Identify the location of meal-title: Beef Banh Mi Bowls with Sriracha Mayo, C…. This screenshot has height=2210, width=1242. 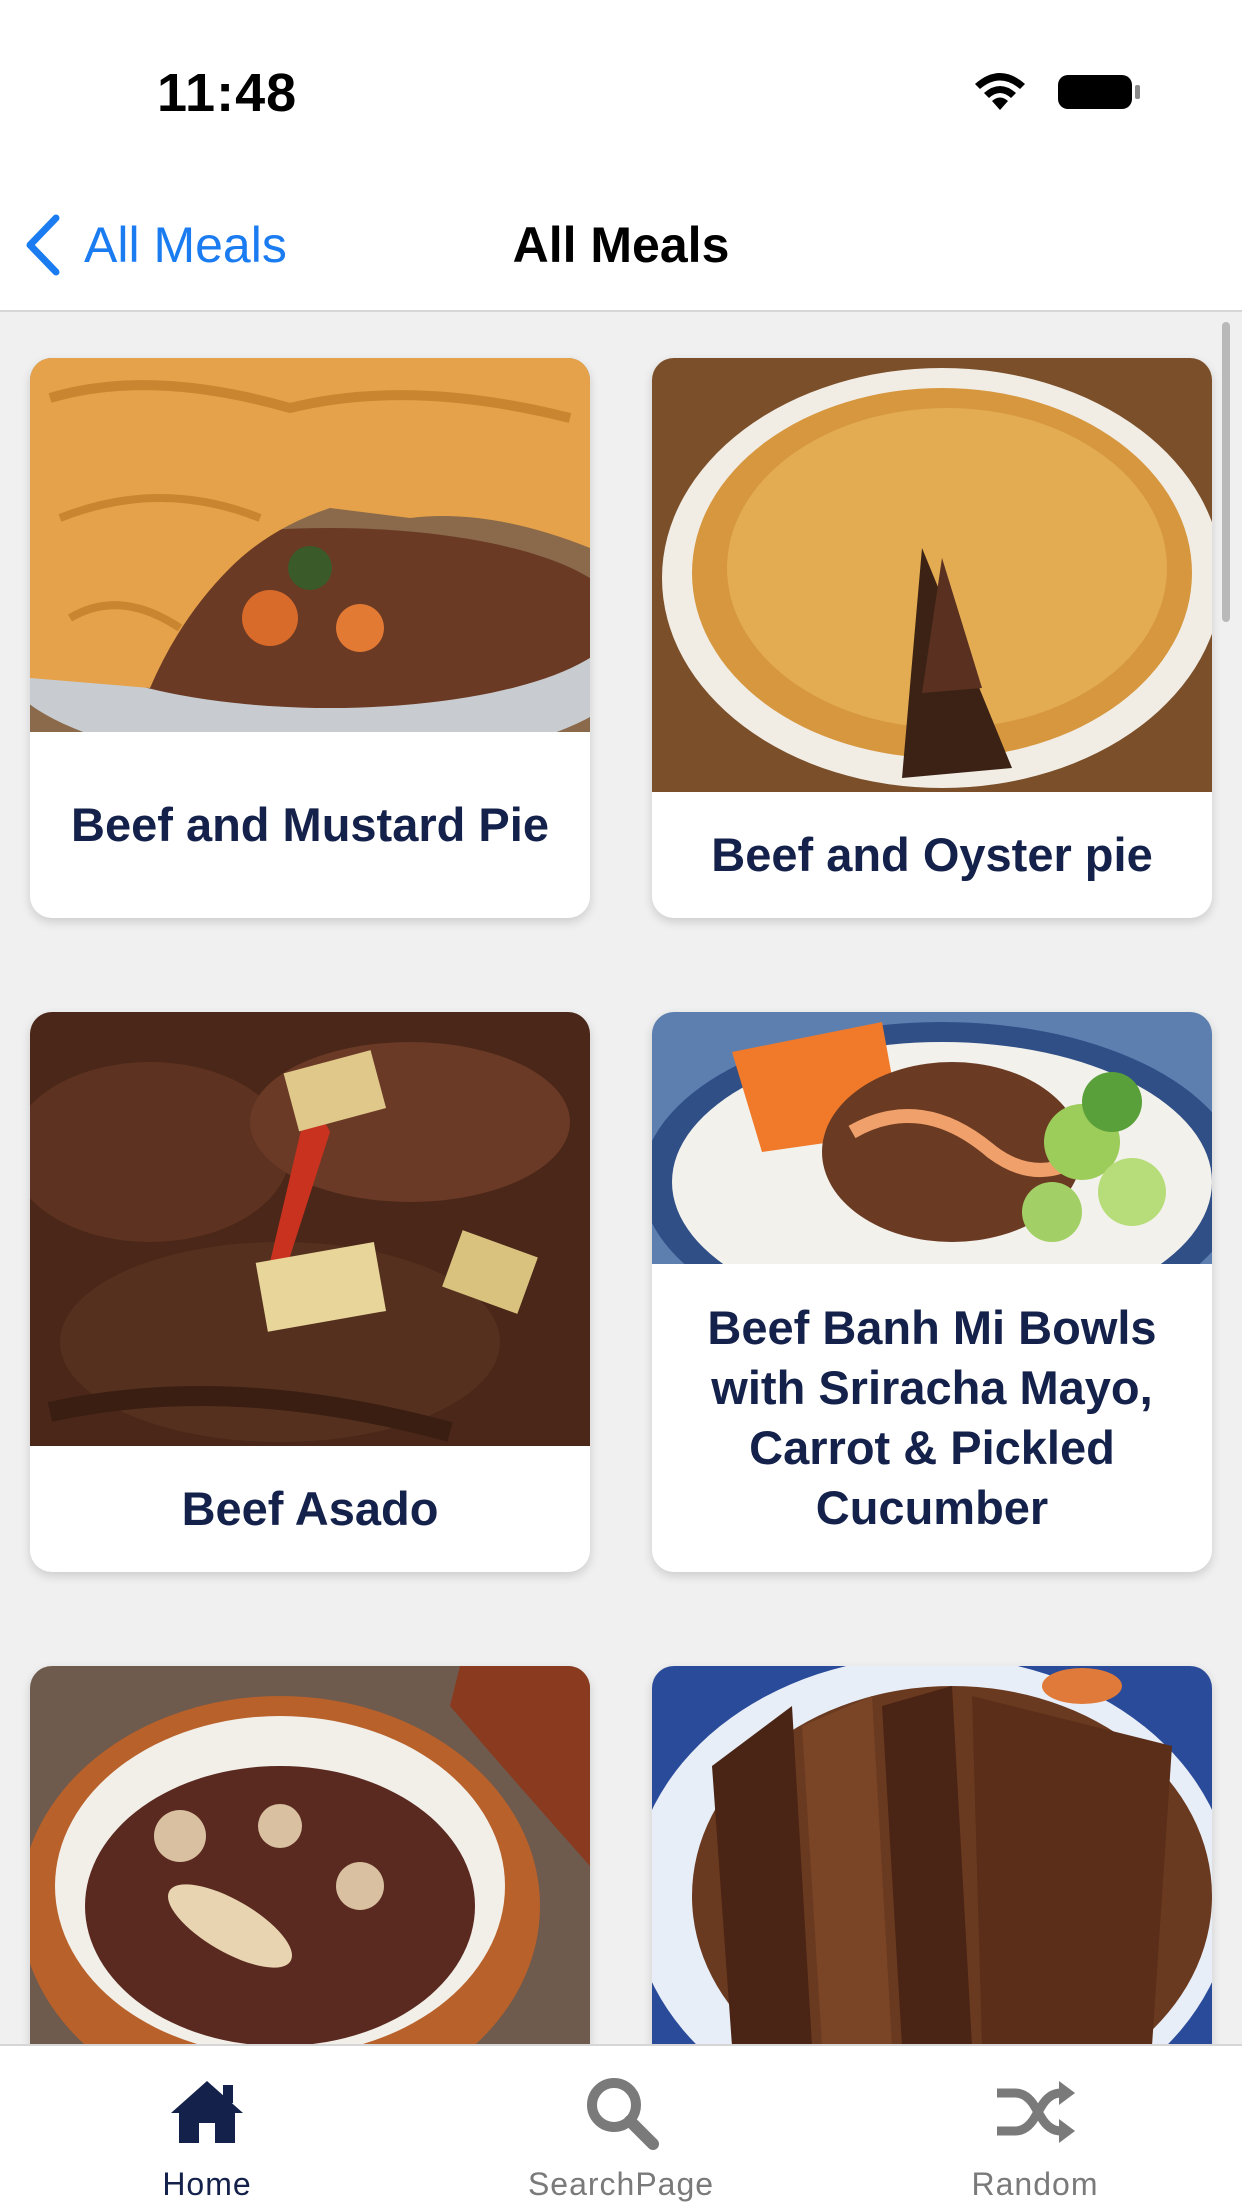
(932, 1417).